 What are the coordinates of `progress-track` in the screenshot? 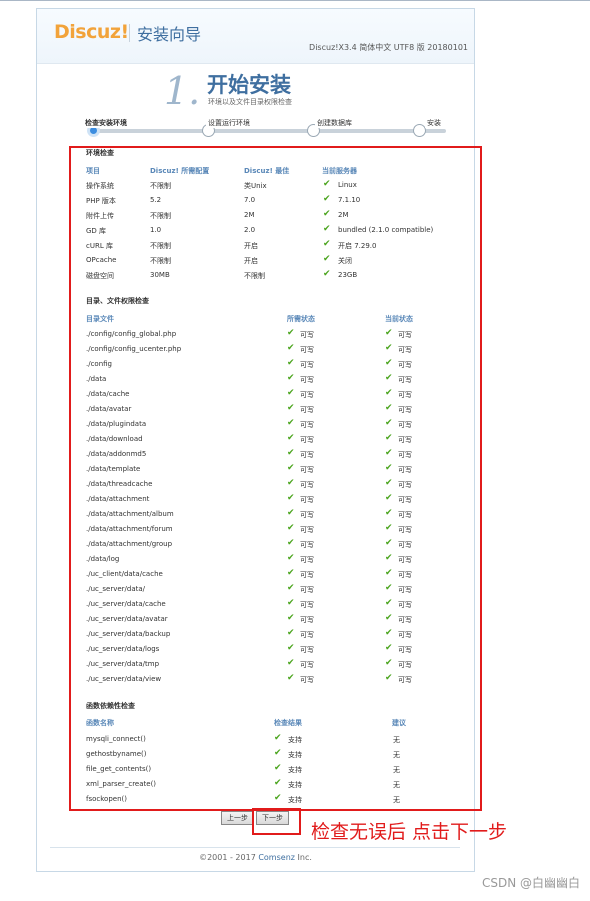 It's located at (269, 131).